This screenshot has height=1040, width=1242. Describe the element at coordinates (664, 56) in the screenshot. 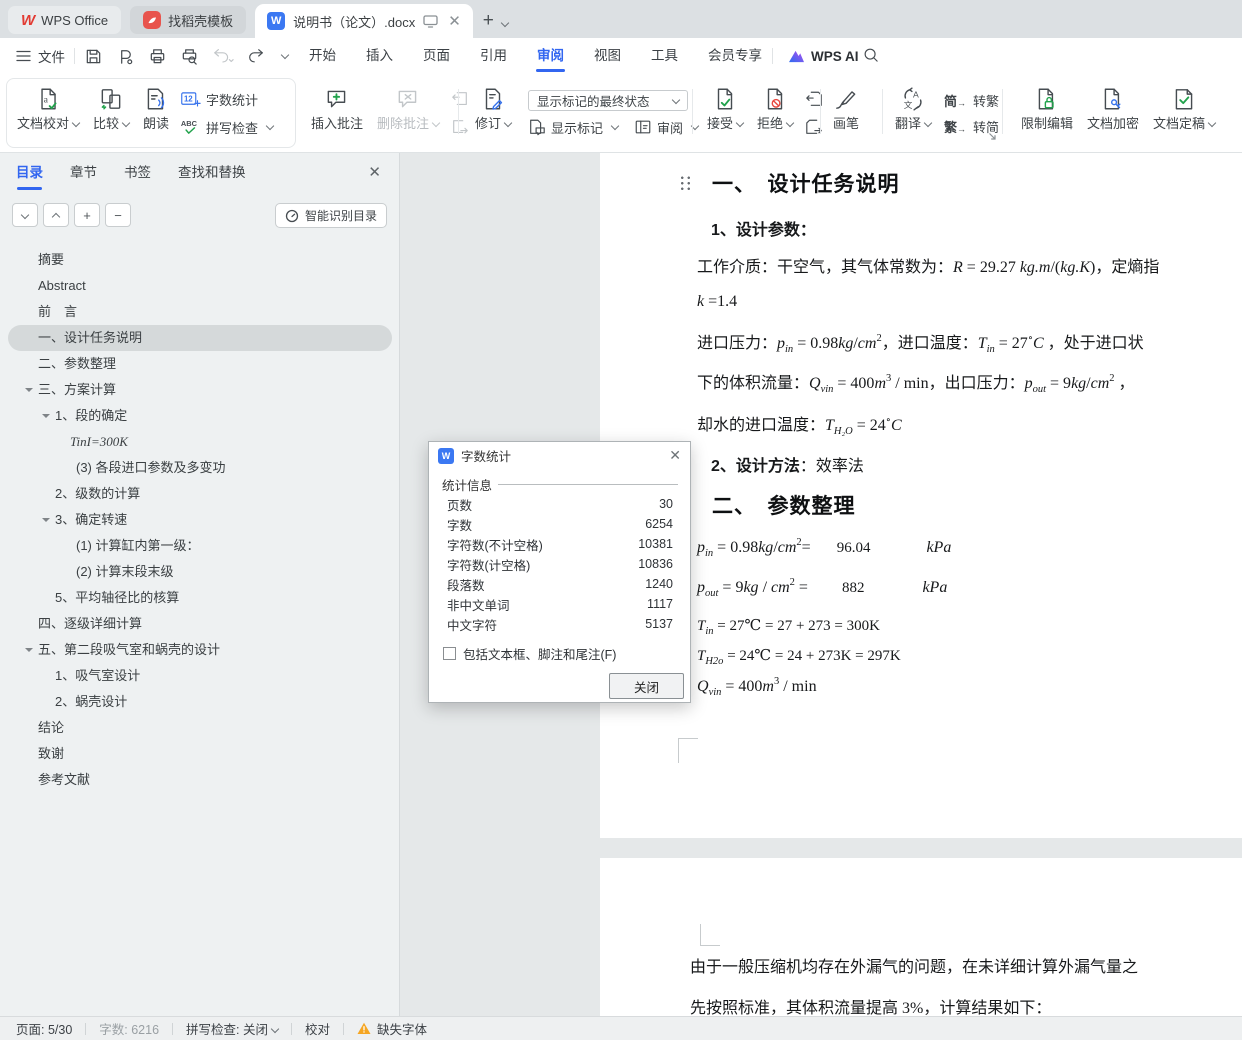

I see `menu-工具: 工具` at that location.